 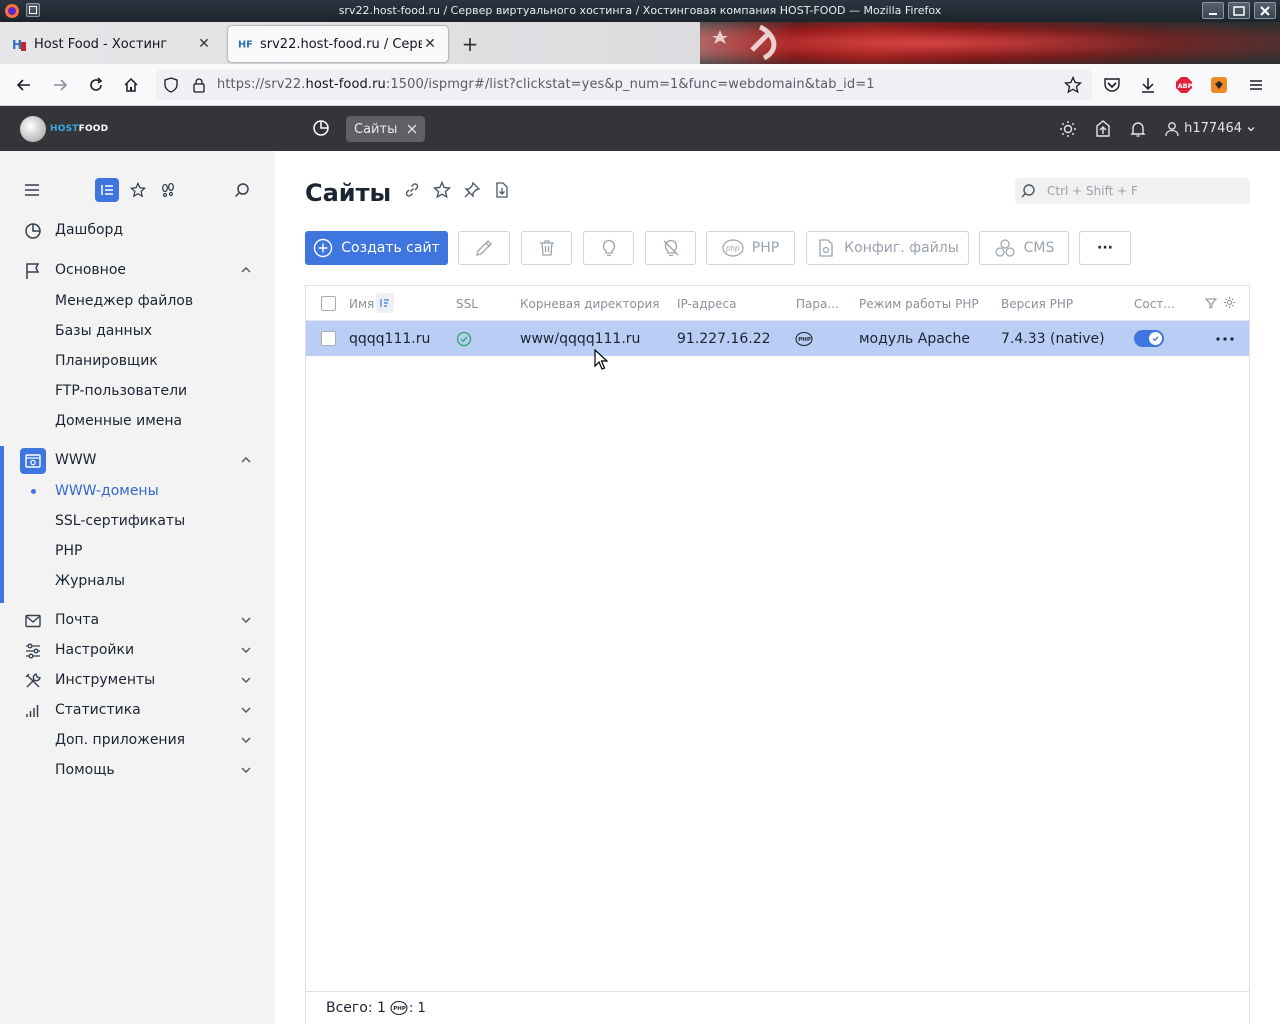 What do you see at coordinates (121, 391) in the screenshot?
I see `sidebar-subitem-ftp-users: FTP-пользователи` at bounding box center [121, 391].